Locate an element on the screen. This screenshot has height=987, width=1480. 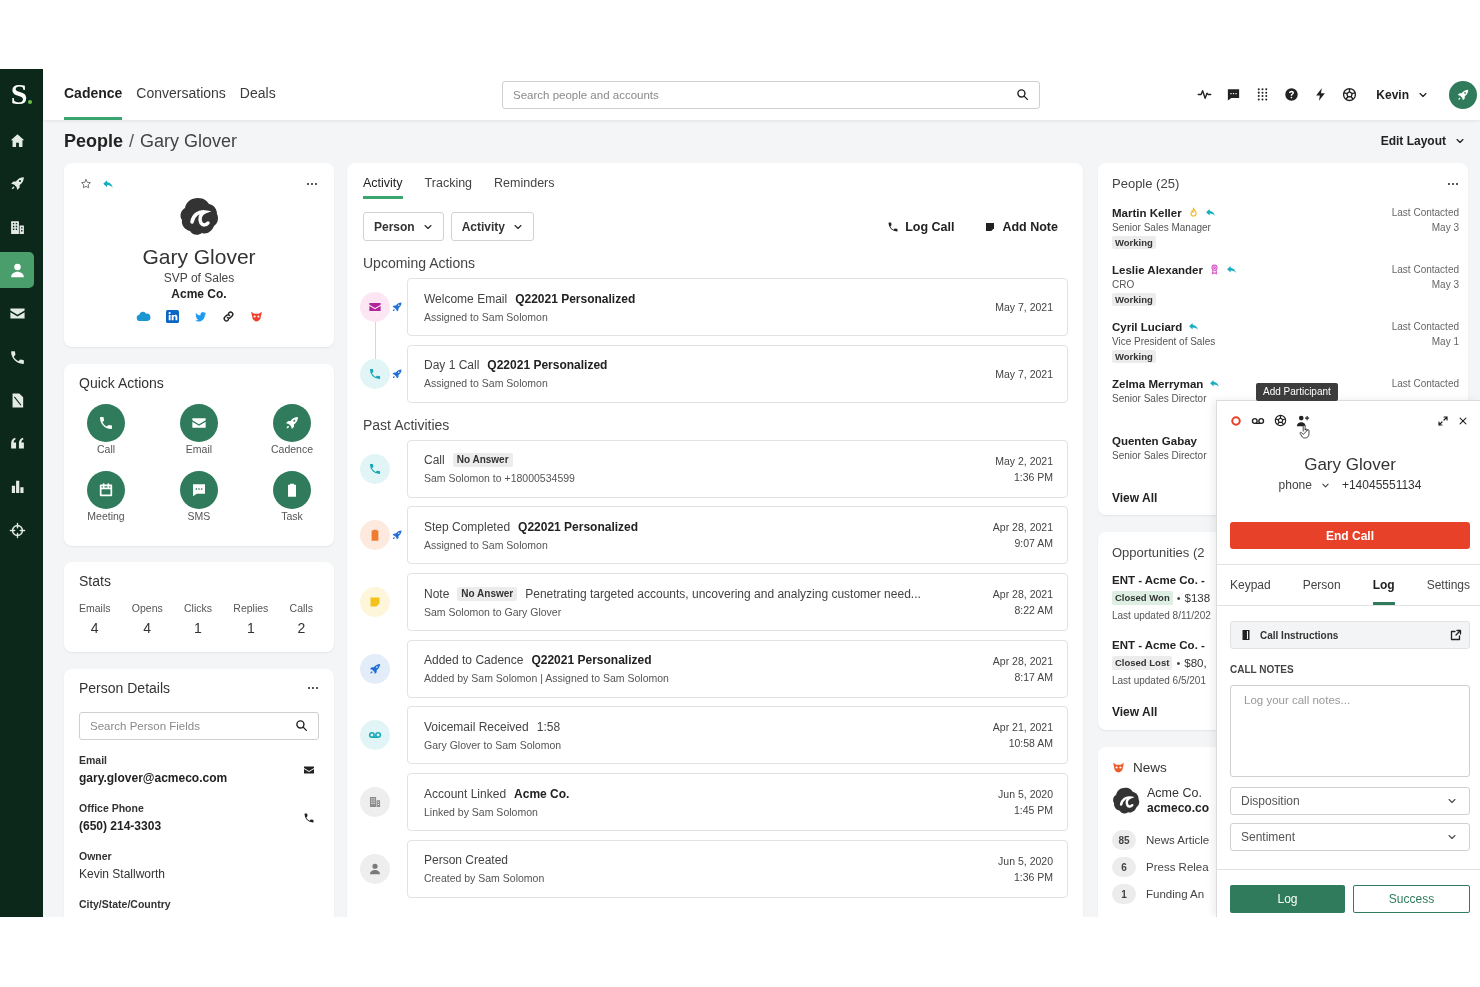
logo-letter: S is located at coordinates (19, 94).